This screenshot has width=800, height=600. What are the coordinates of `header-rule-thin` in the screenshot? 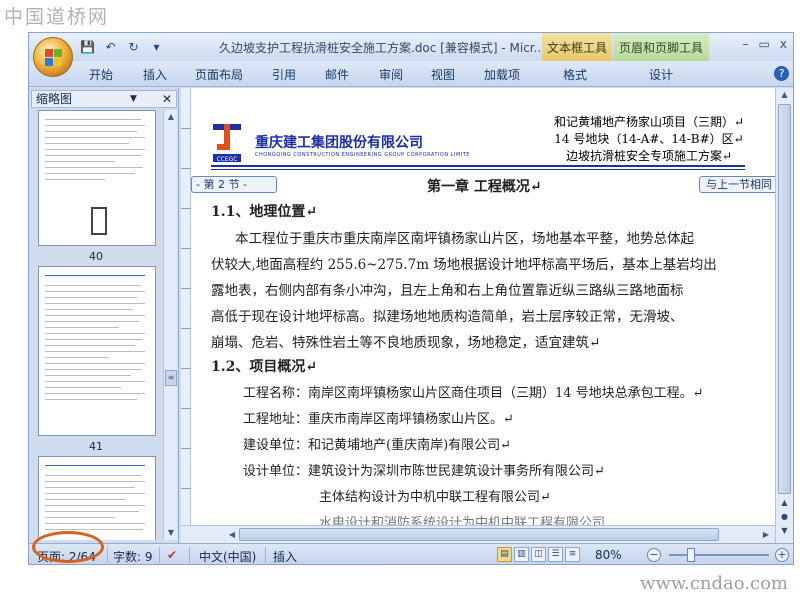 It's located at (478, 169).